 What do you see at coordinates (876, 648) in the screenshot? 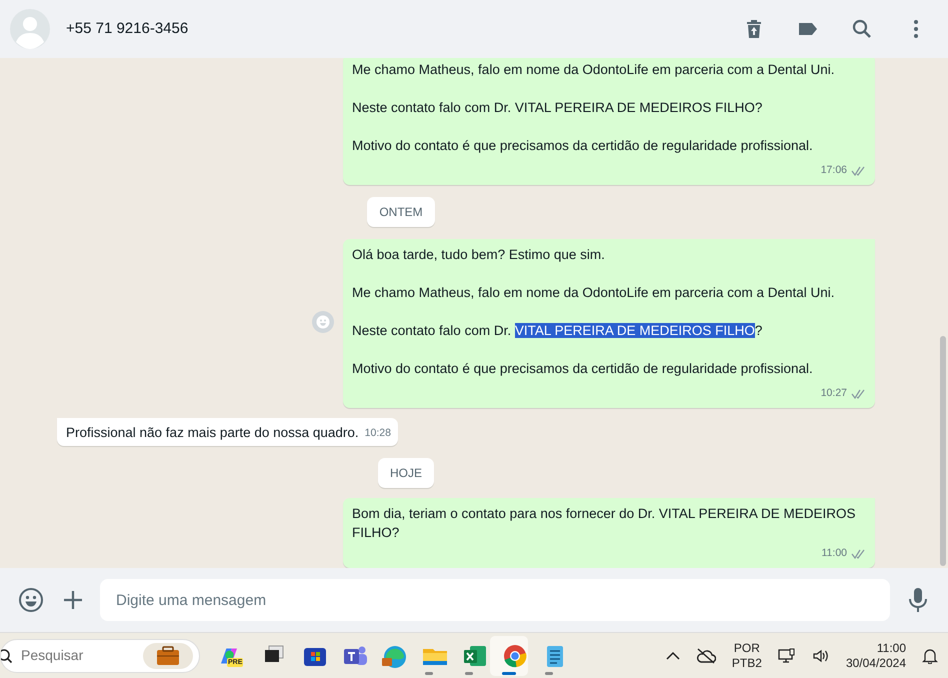
I see `clock-time: 11:00` at bounding box center [876, 648].